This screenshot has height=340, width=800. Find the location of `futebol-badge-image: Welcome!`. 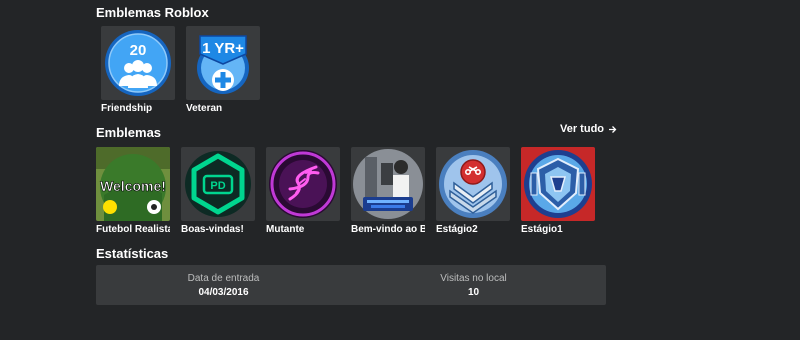

futebol-badge-image: Welcome! is located at coordinates (133, 184).